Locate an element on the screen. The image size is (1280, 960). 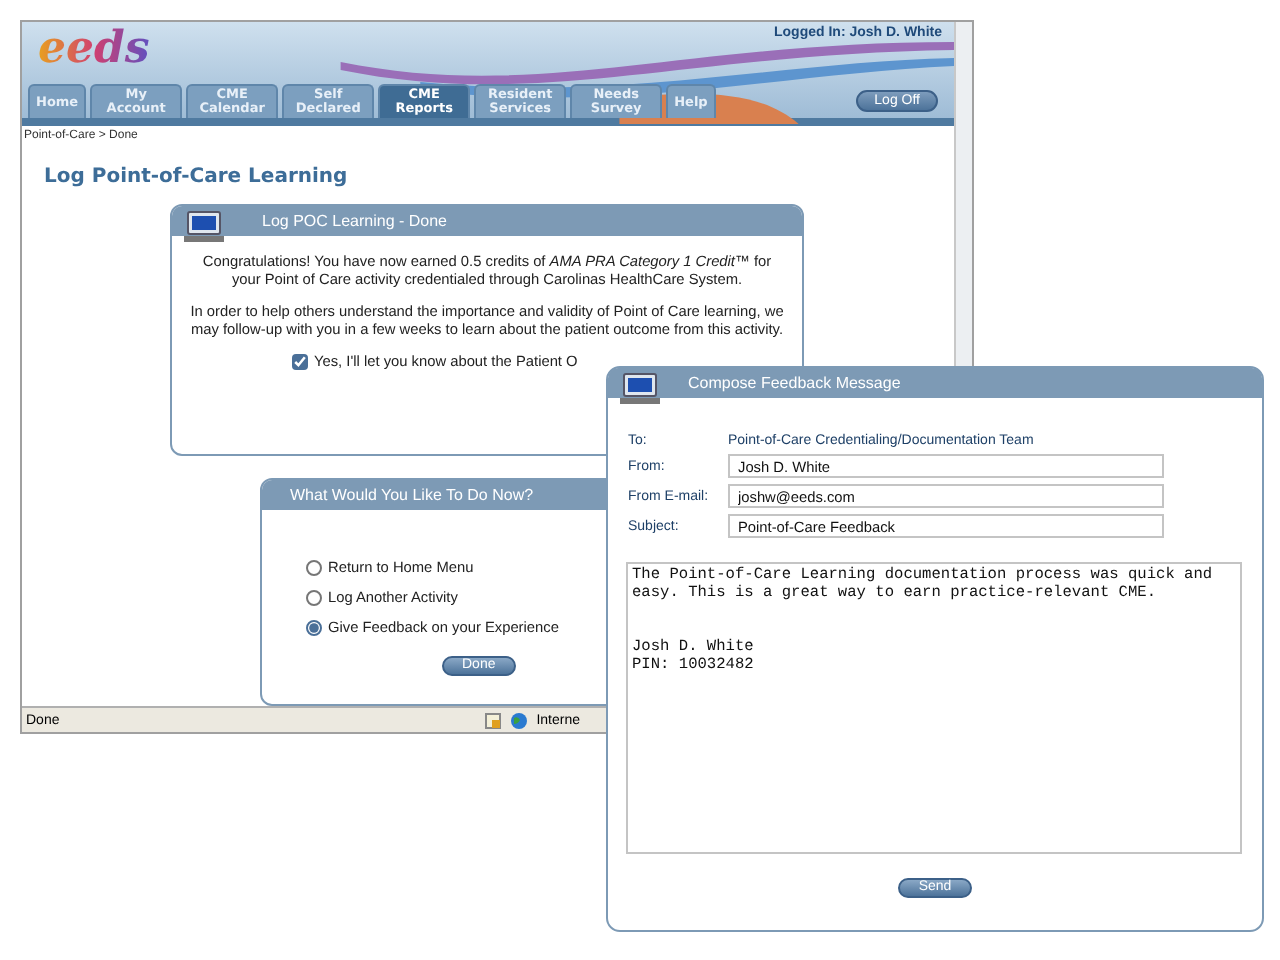
globe-icon is located at coordinates (519, 720).